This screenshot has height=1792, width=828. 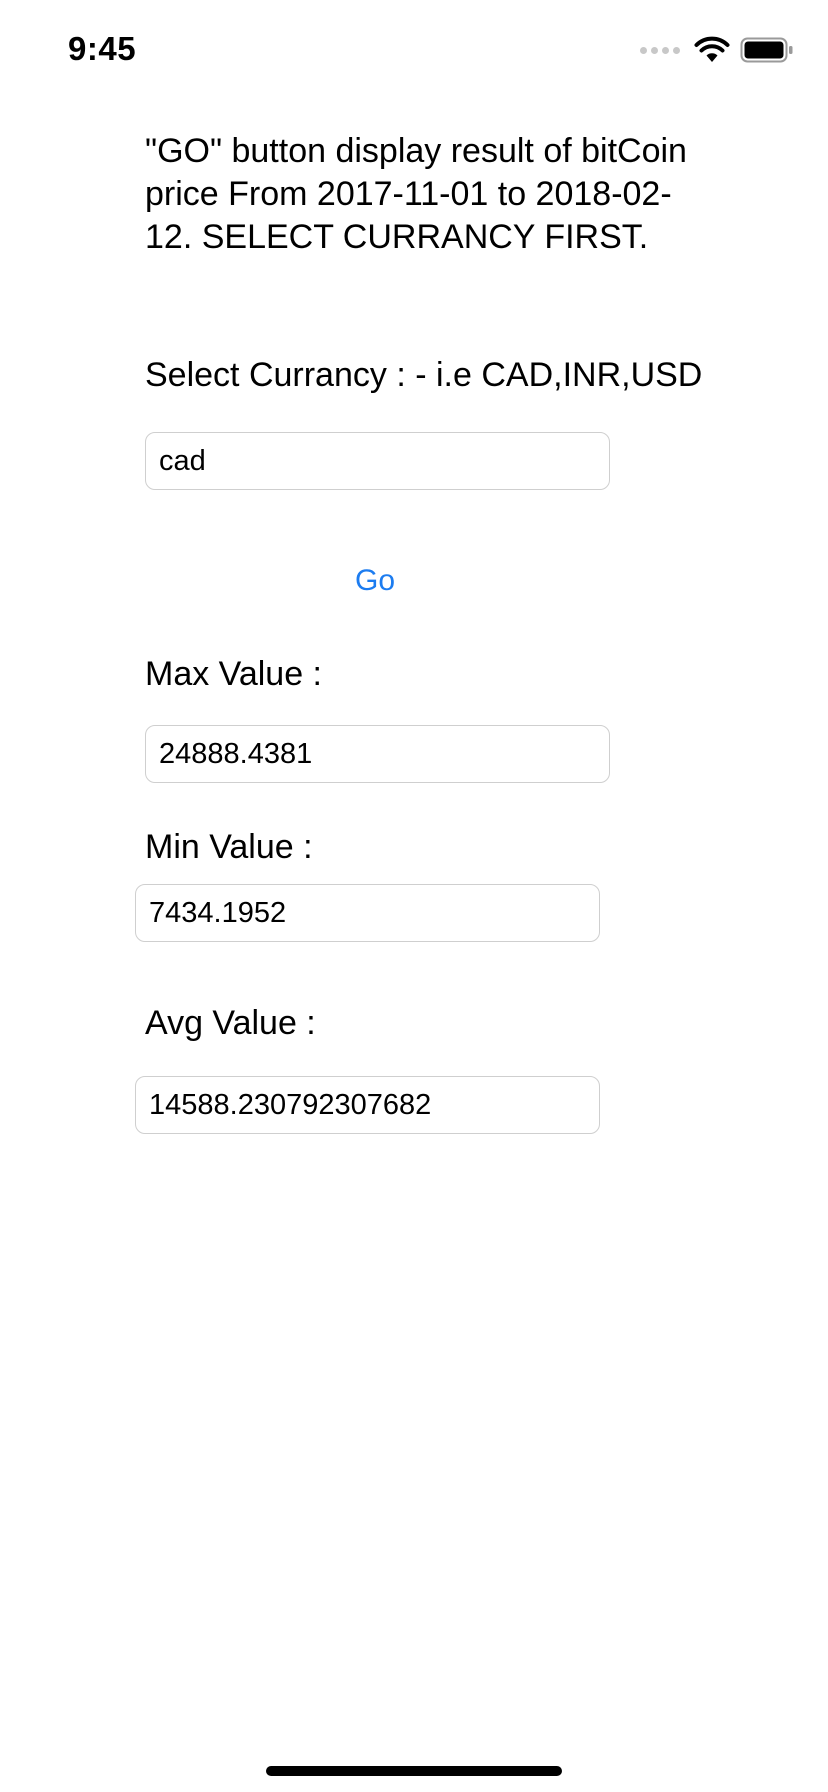 What do you see at coordinates (377, 461) in the screenshot?
I see `currency-input` at bounding box center [377, 461].